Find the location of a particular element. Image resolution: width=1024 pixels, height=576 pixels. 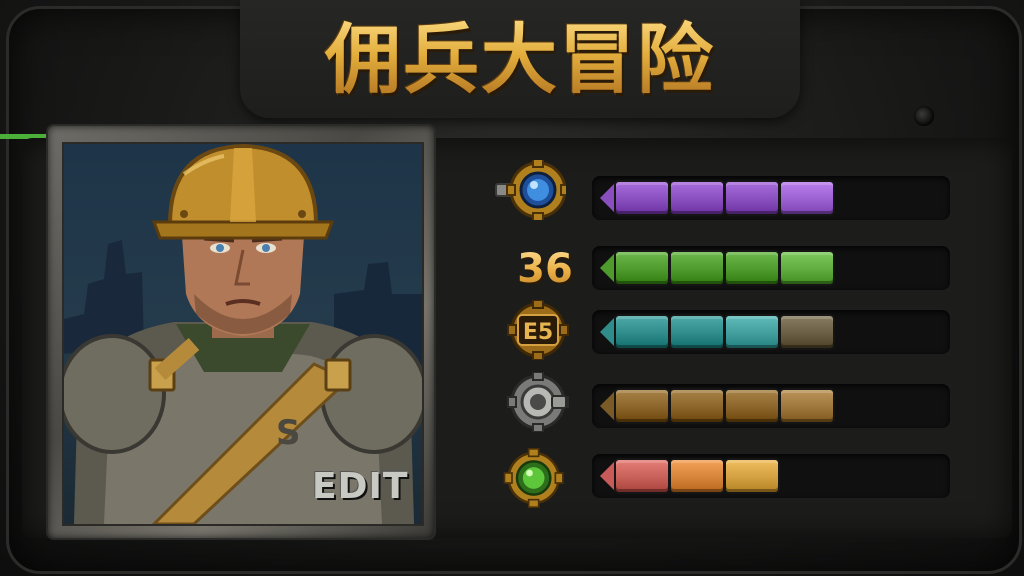

edit-button: EDIT is located at coordinates (360, 487).